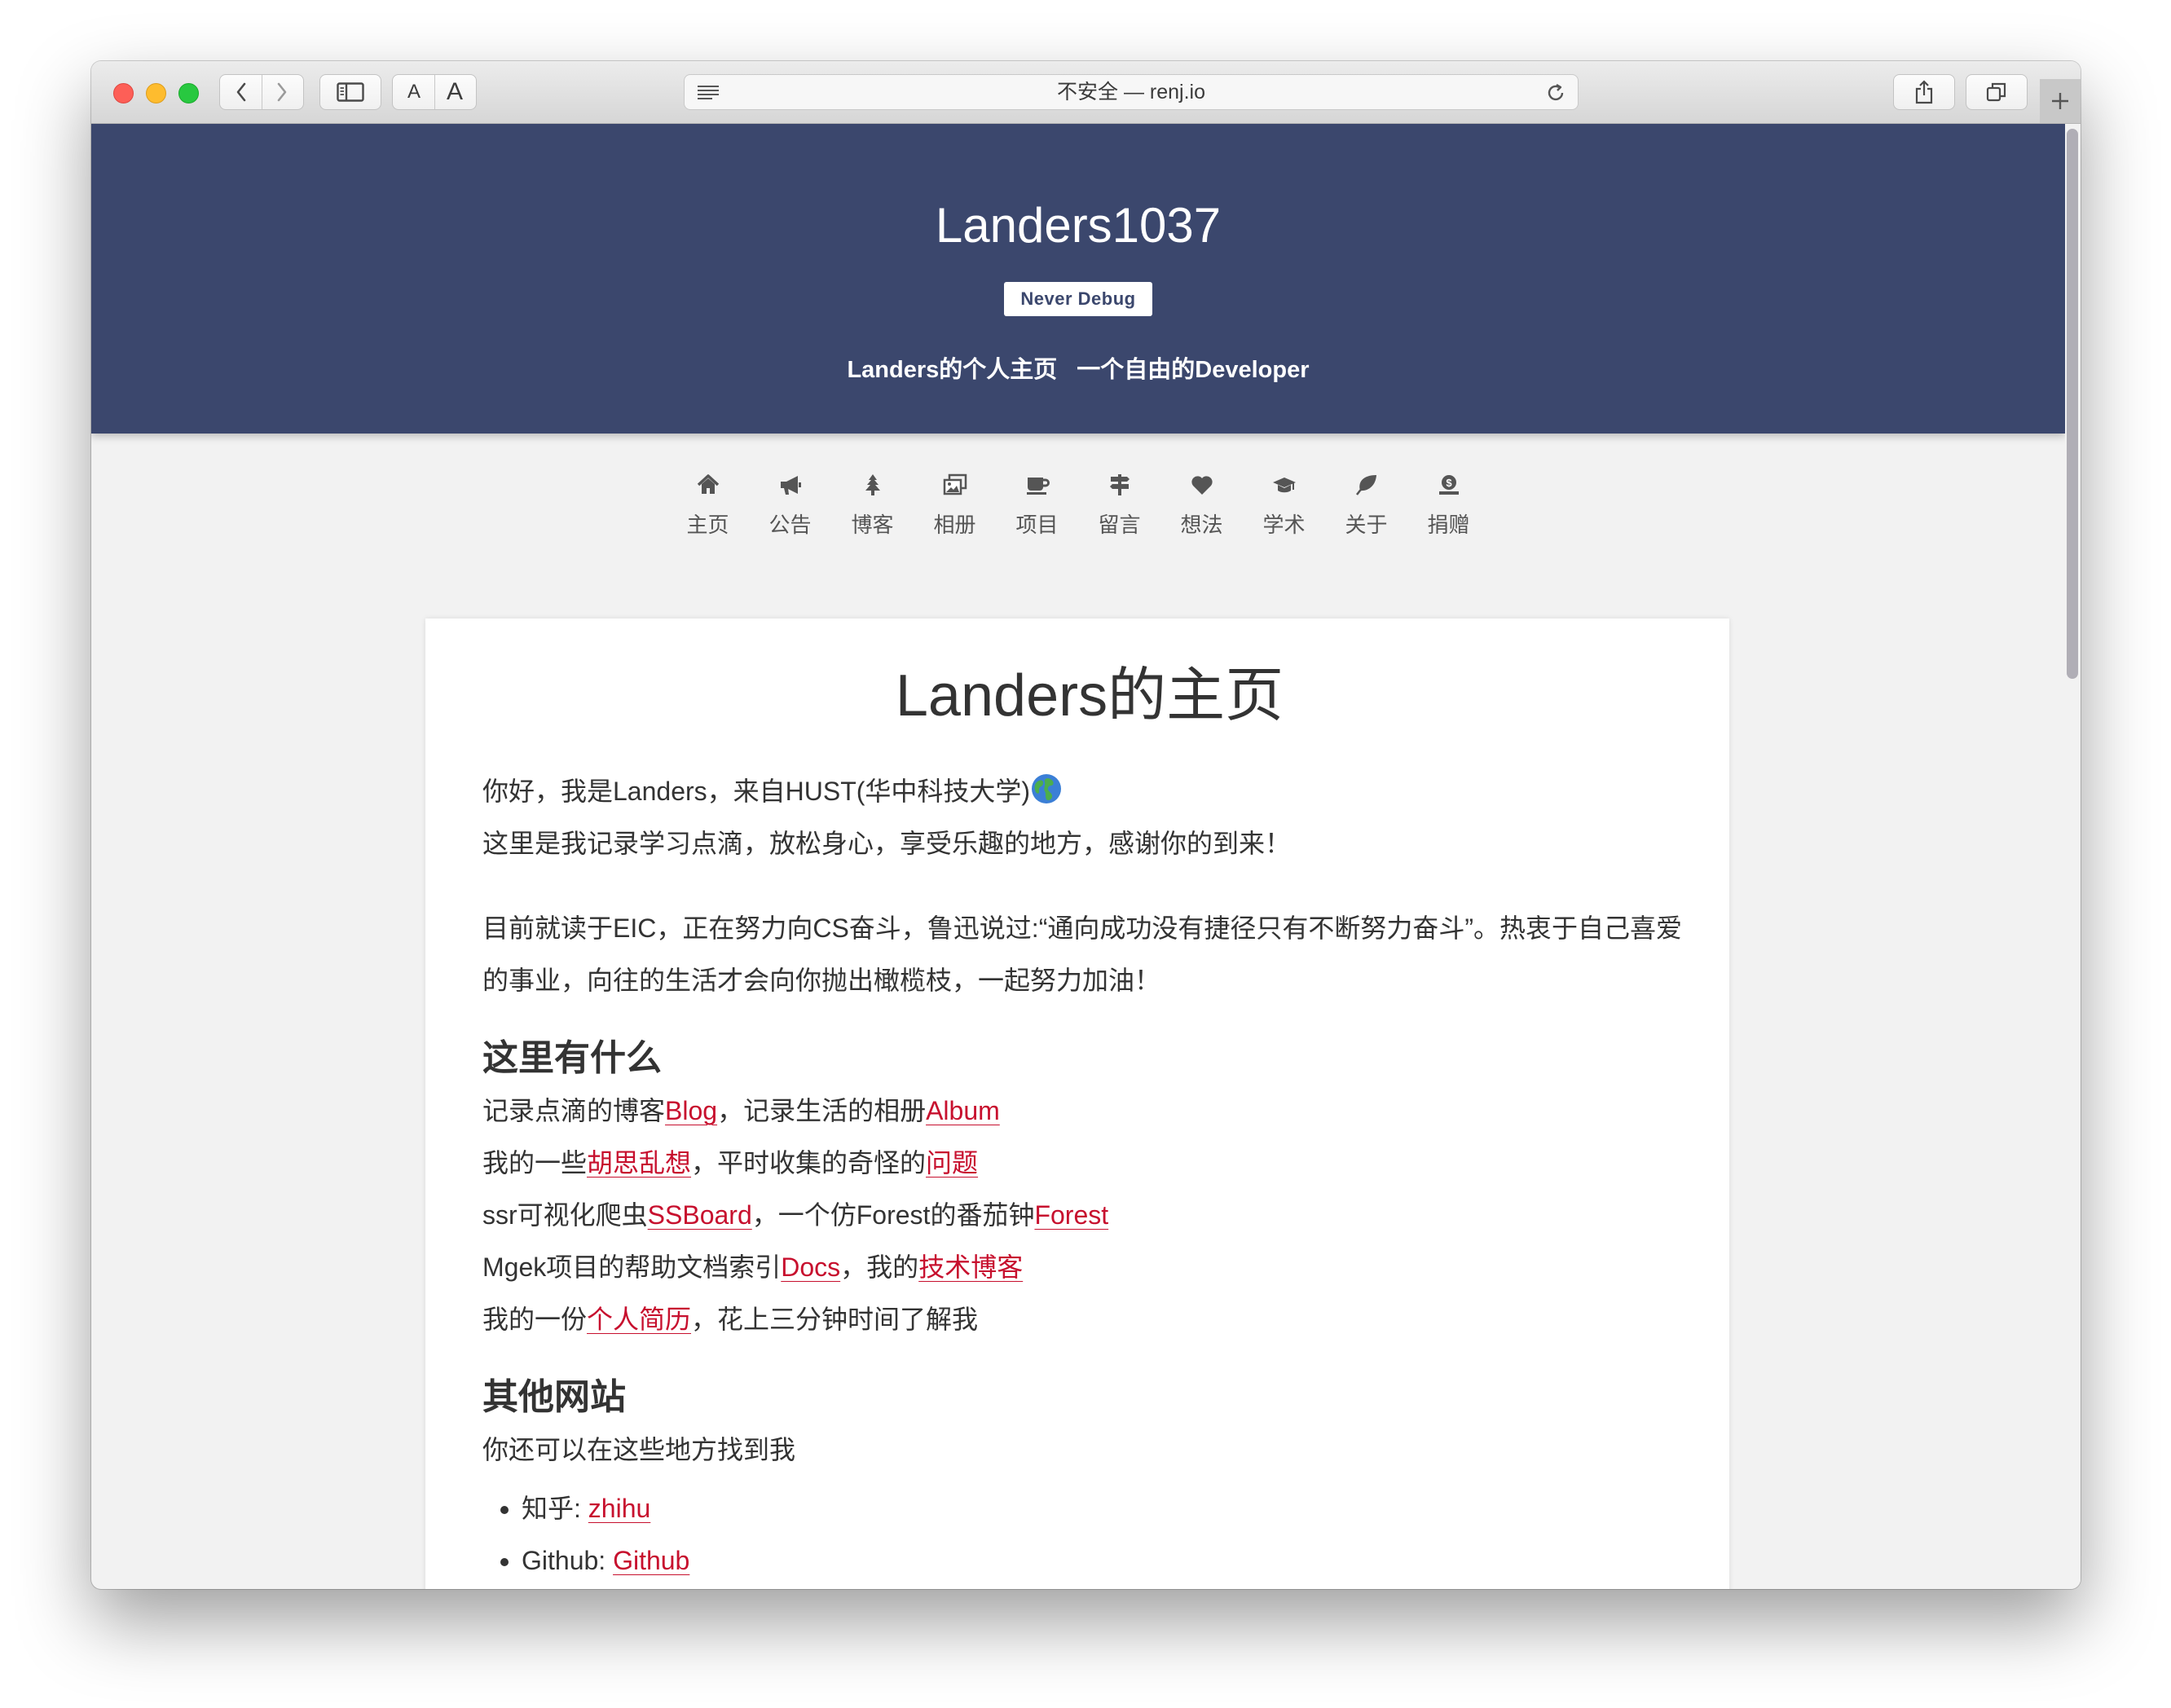 Image resolution: width=2171 pixels, height=1708 pixels. Describe the element at coordinates (1284, 525) in the screenshot. I see `nav-label-academic: 学术` at that location.